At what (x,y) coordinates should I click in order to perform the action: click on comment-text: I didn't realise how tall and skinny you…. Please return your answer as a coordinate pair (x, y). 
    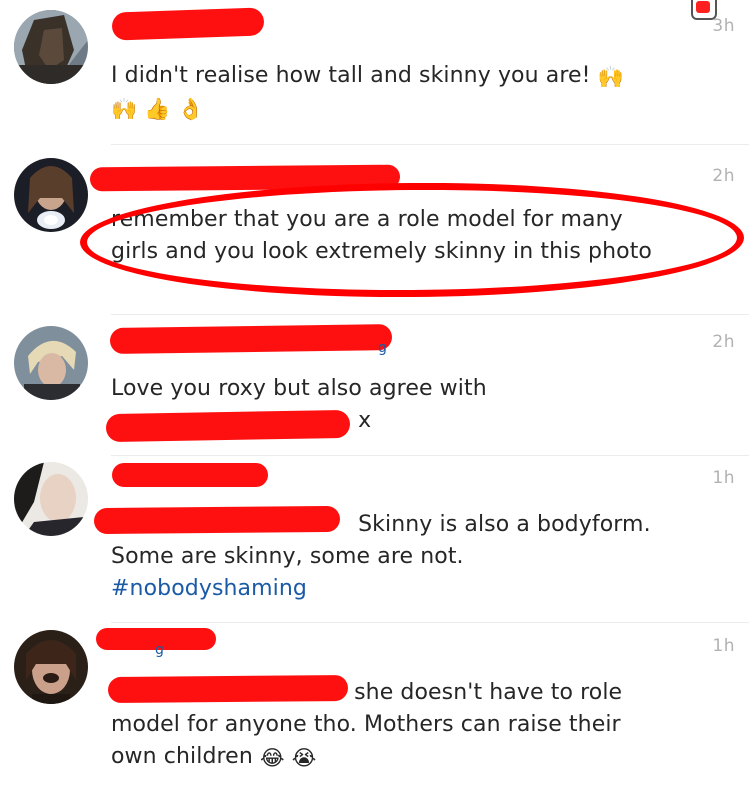
    Looking at the image, I should click on (426, 92).